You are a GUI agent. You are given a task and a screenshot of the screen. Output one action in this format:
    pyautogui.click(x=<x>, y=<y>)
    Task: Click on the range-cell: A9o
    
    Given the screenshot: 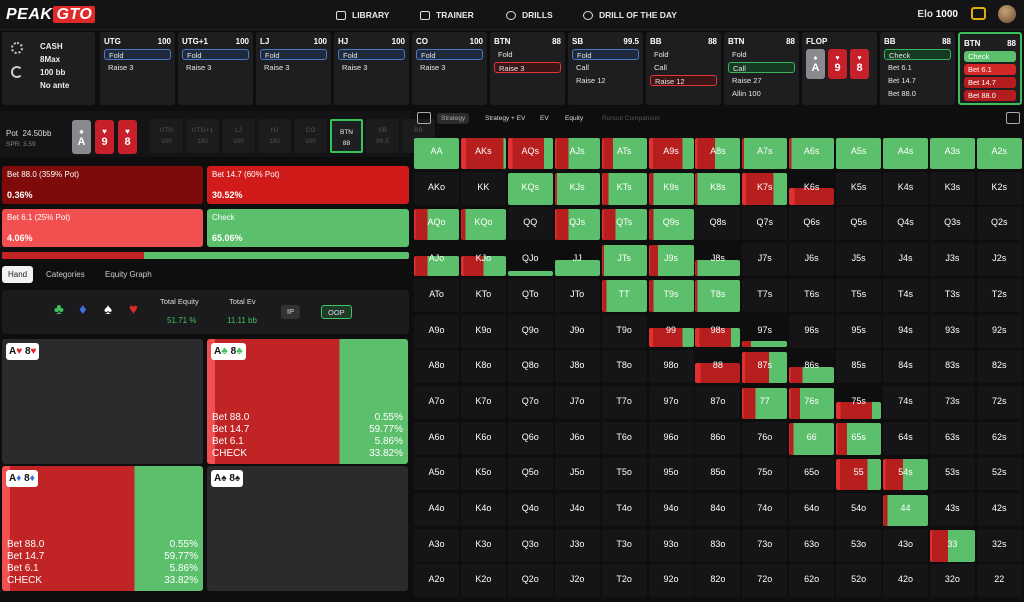 What is the action you would take?
    pyautogui.click(x=436, y=331)
    